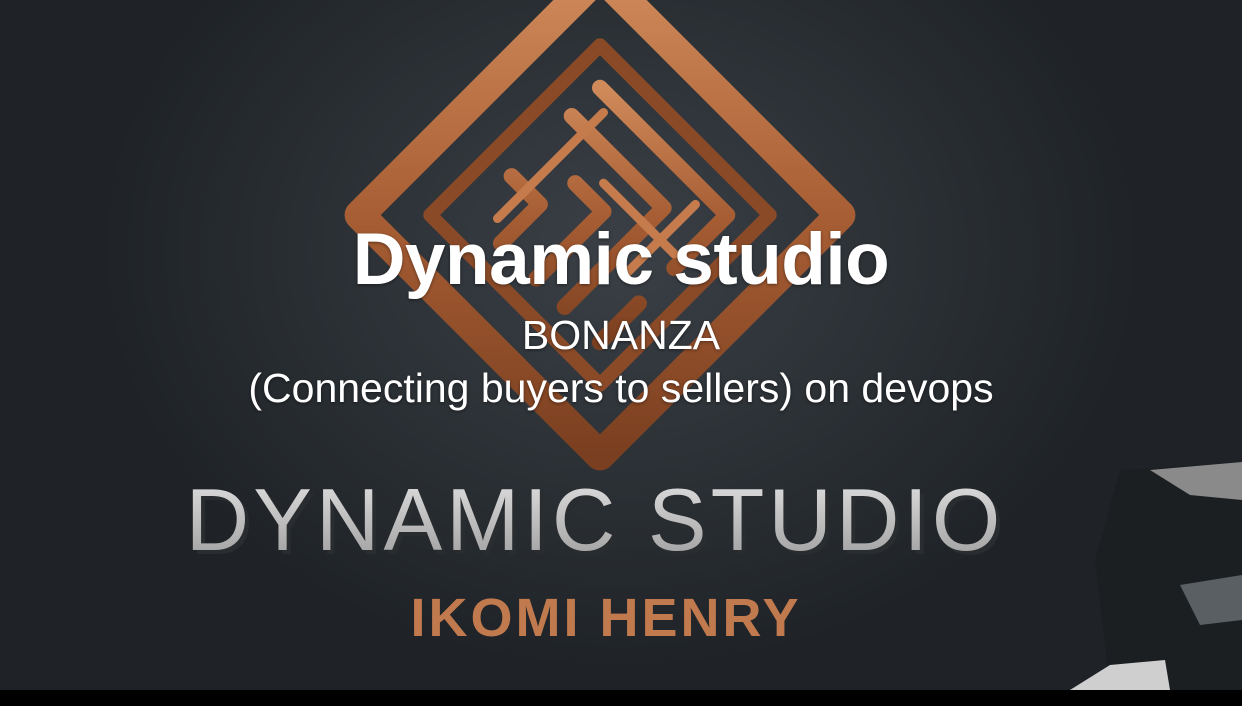  Describe the element at coordinates (621, 259) in the screenshot. I see `page-title: Dynamic studio` at that location.